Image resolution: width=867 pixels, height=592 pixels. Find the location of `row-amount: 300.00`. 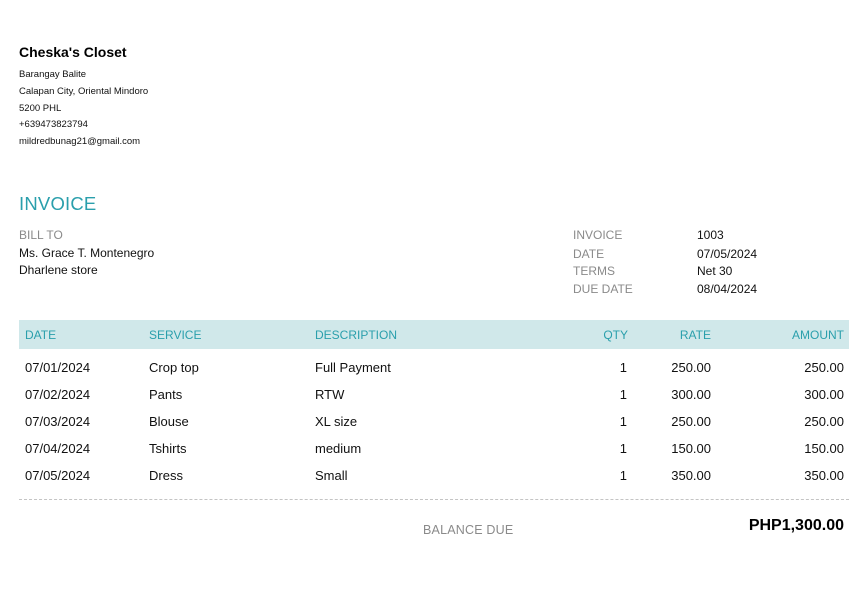

row-amount: 300.00 is located at coordinates (824, 394).